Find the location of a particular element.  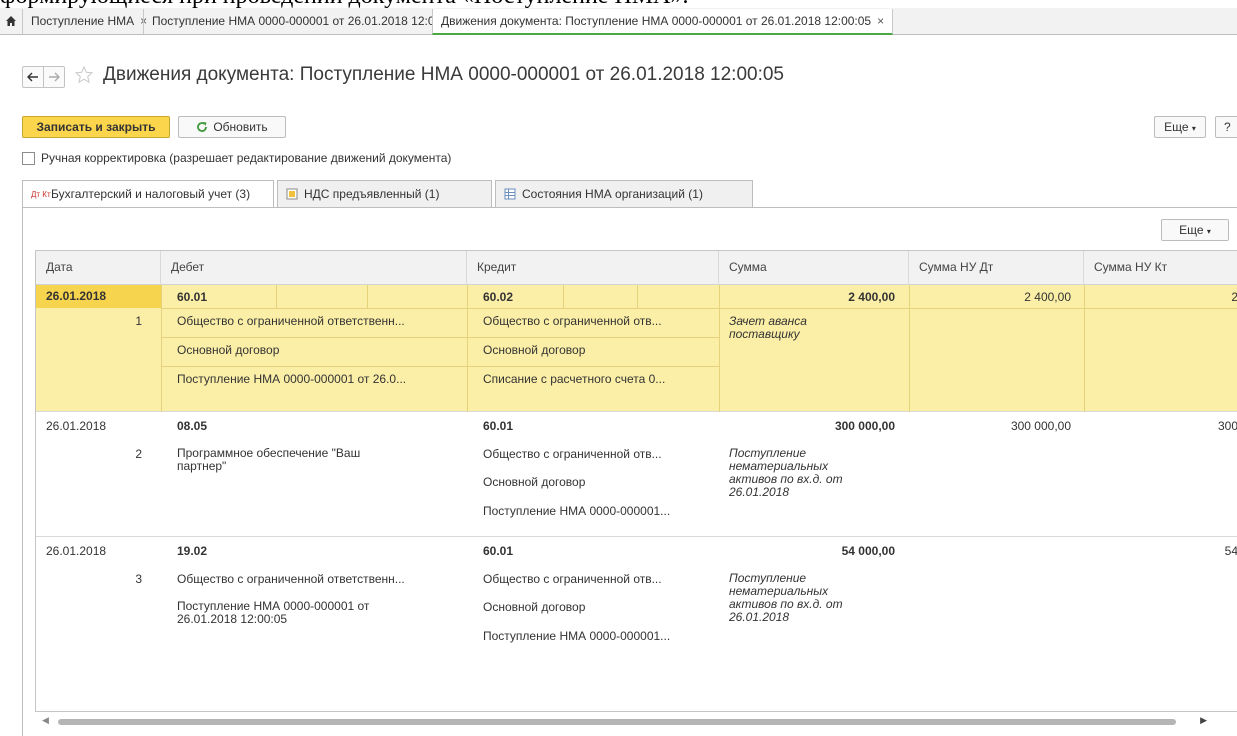

column-header-debit: Дебет is located at coordinates (314, 268).